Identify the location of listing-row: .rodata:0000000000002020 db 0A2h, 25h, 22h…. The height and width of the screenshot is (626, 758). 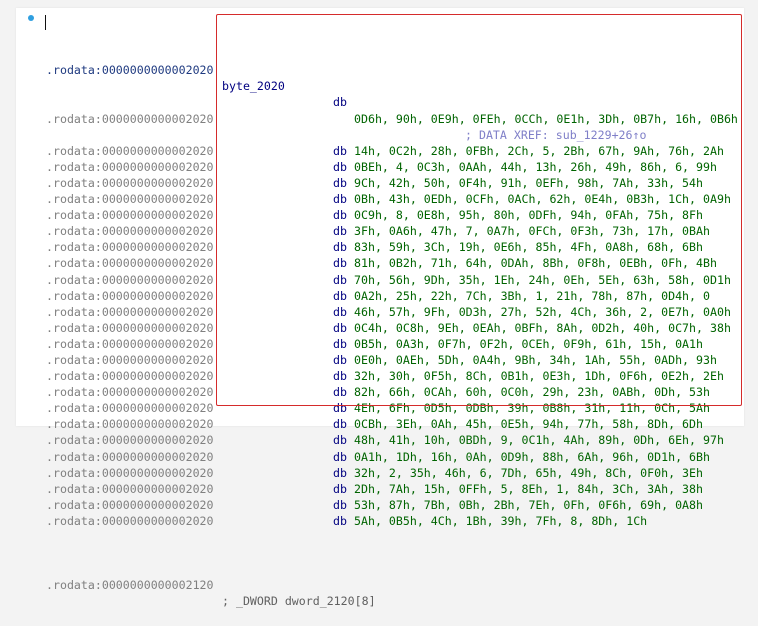
(396, 296).